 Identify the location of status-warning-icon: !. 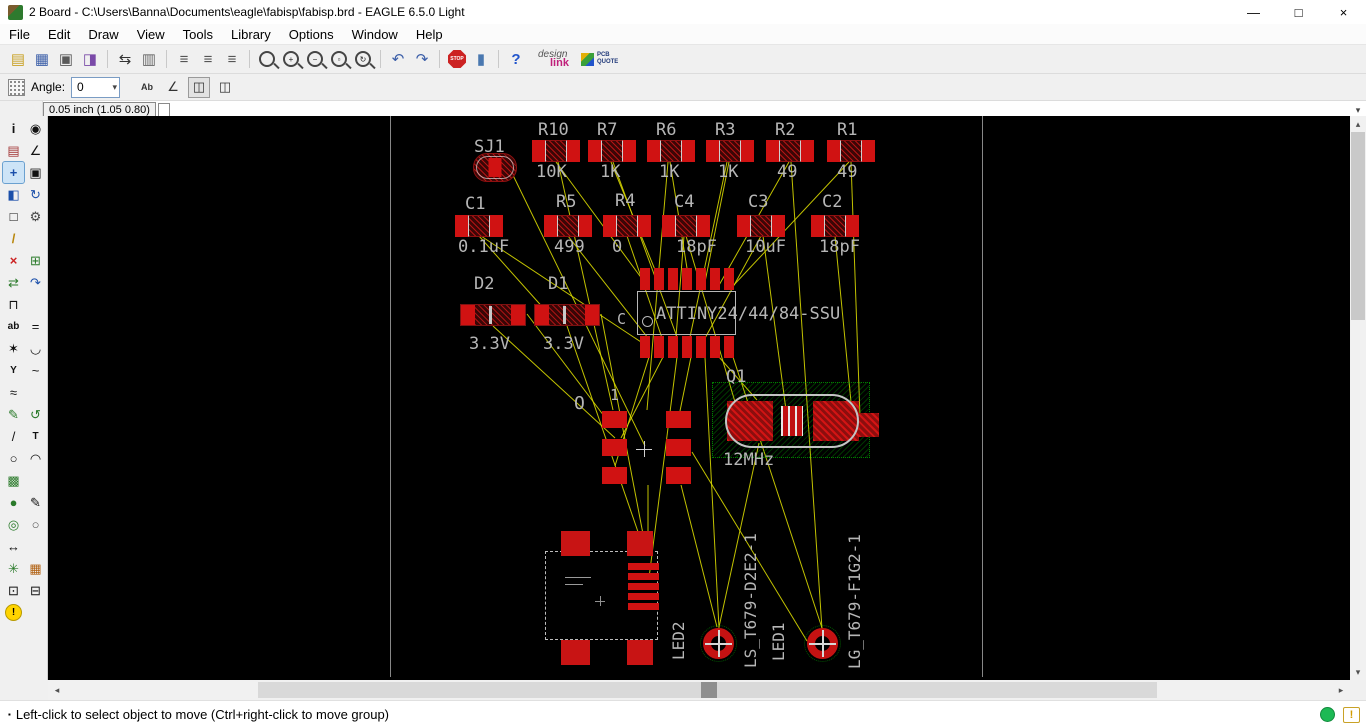
(1351, 714).